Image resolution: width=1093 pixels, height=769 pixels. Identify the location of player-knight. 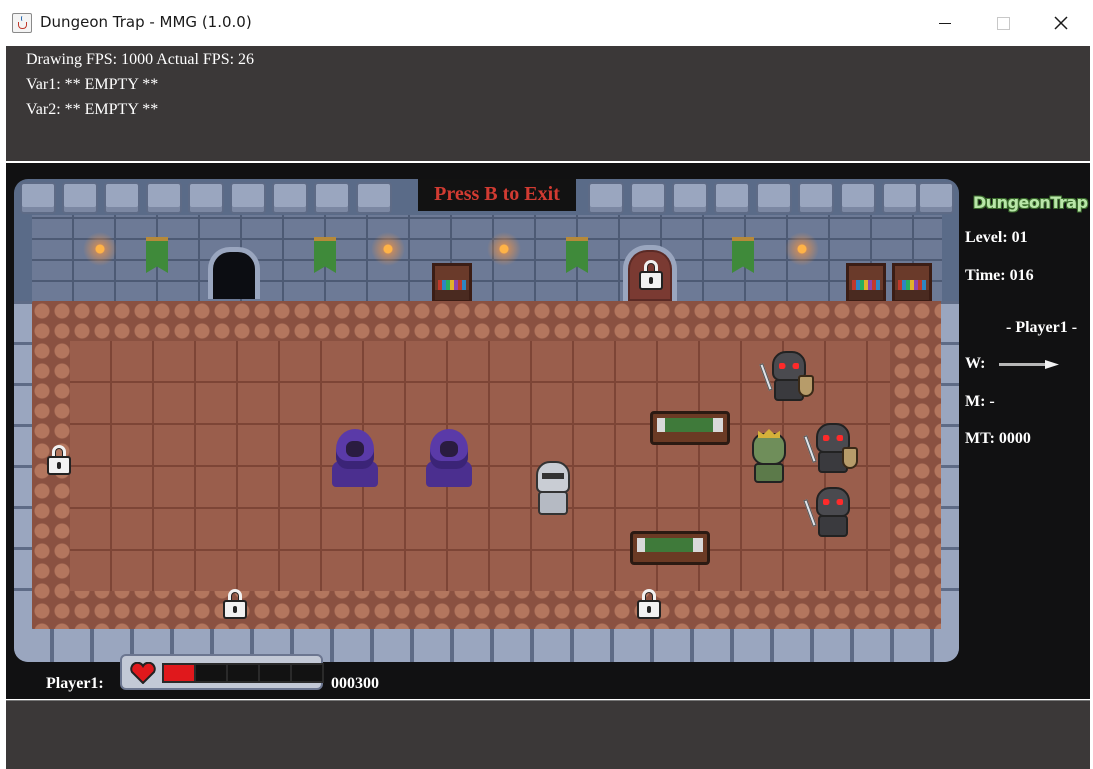
(553, 490).